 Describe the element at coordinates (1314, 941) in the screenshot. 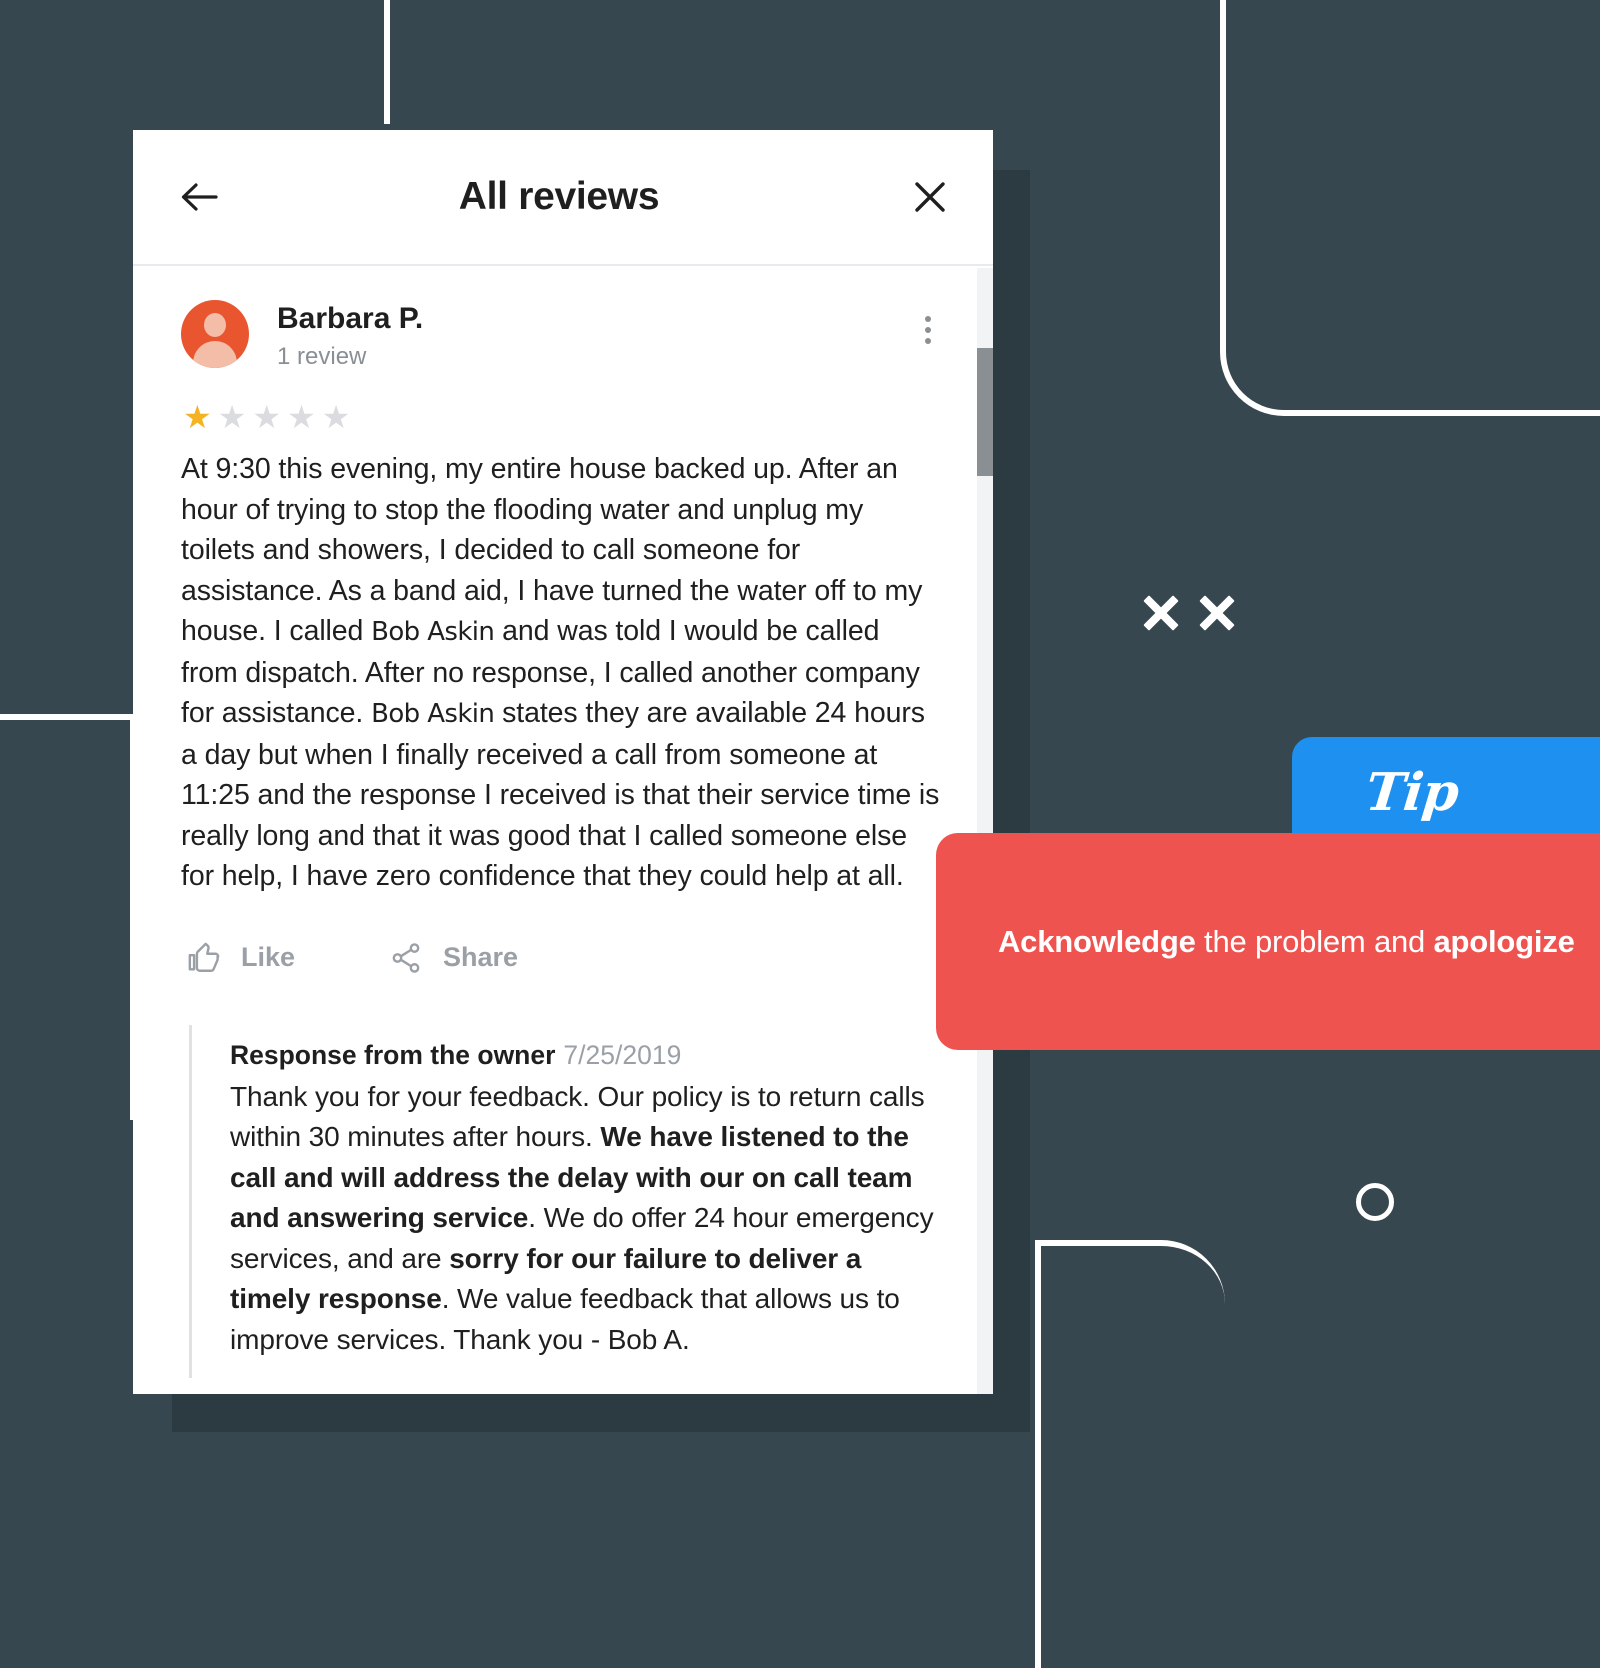

I see `callout-text: the problem and` at that location.